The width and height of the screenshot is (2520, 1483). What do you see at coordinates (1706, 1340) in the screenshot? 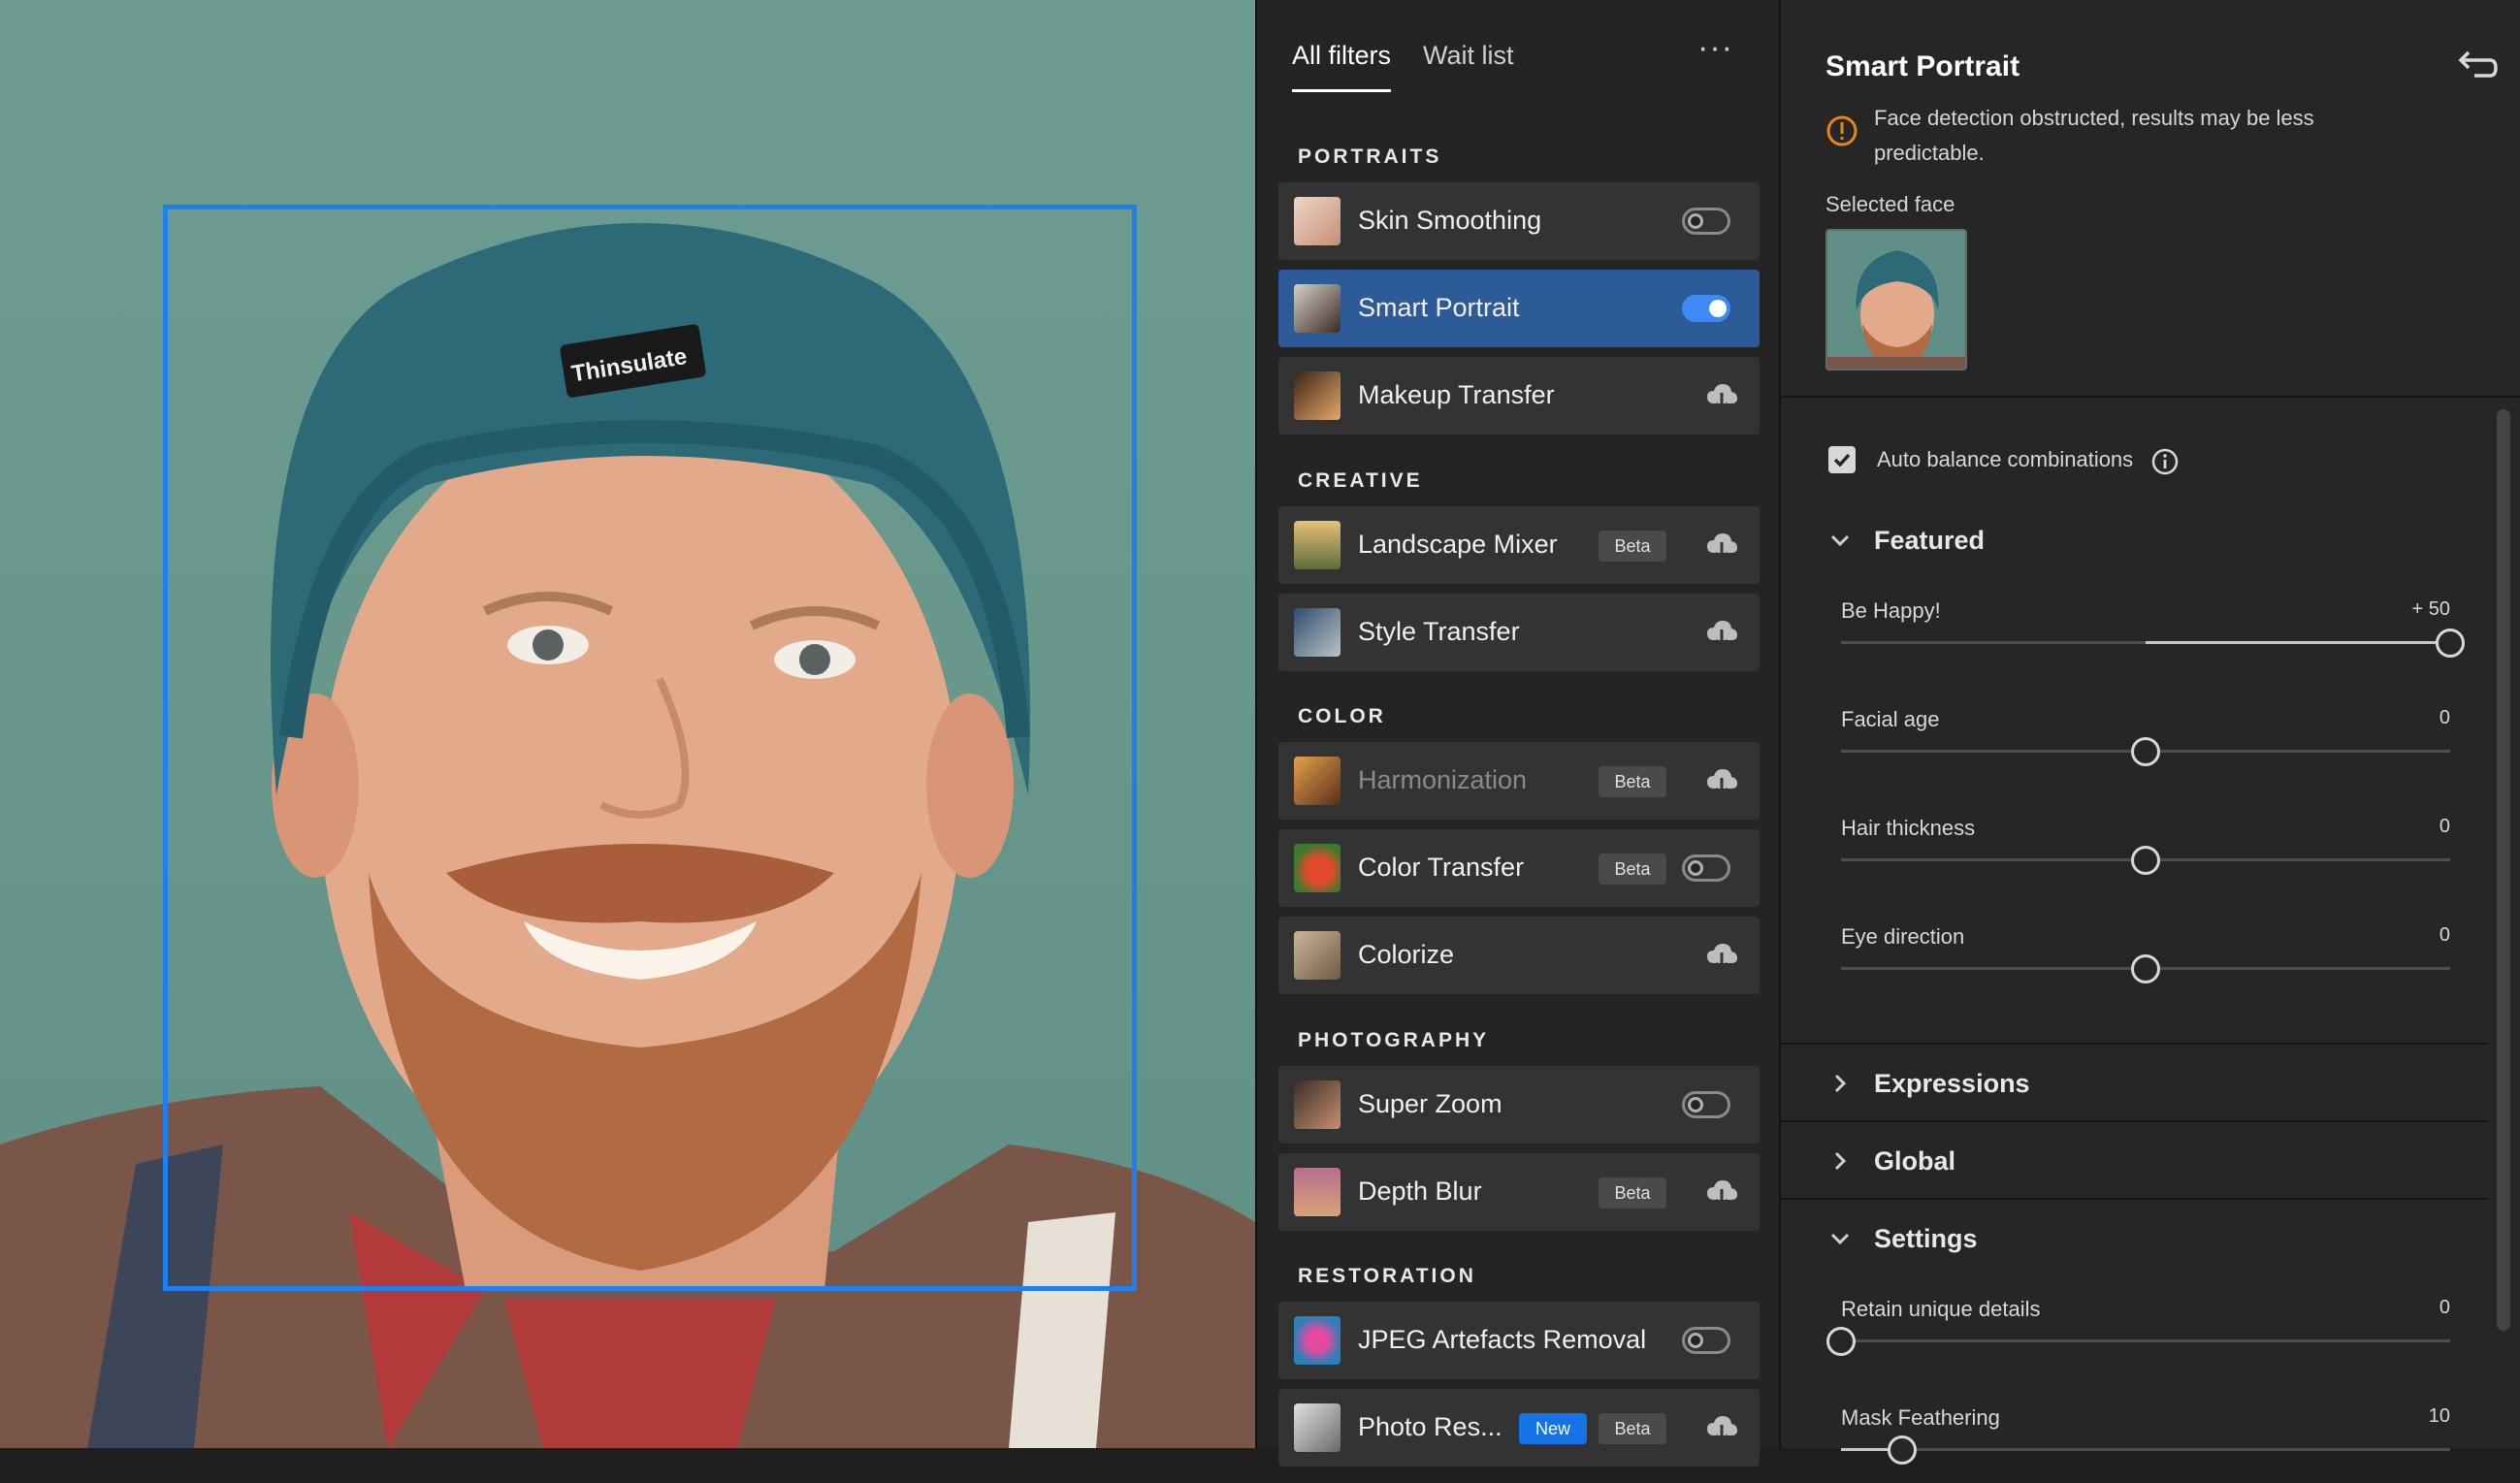
I see `jpeg-artefacts-toggle` at bounding box center [1706, 1340].